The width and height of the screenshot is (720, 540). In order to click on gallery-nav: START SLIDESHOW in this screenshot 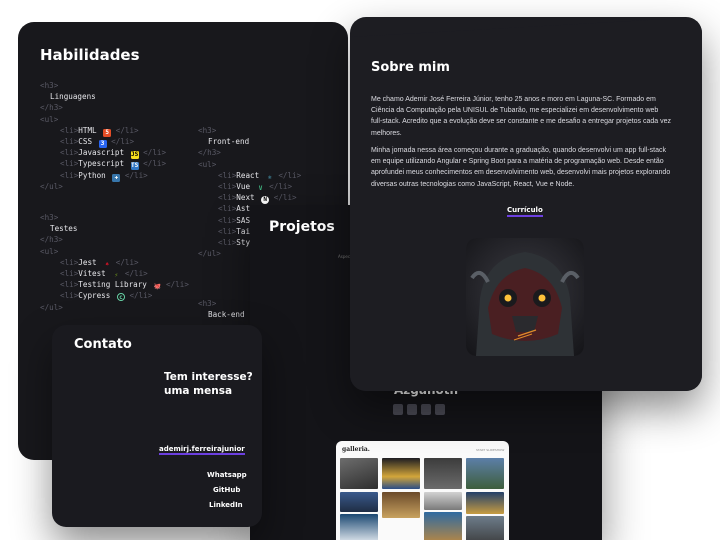, I will do `click(490, 450)`.